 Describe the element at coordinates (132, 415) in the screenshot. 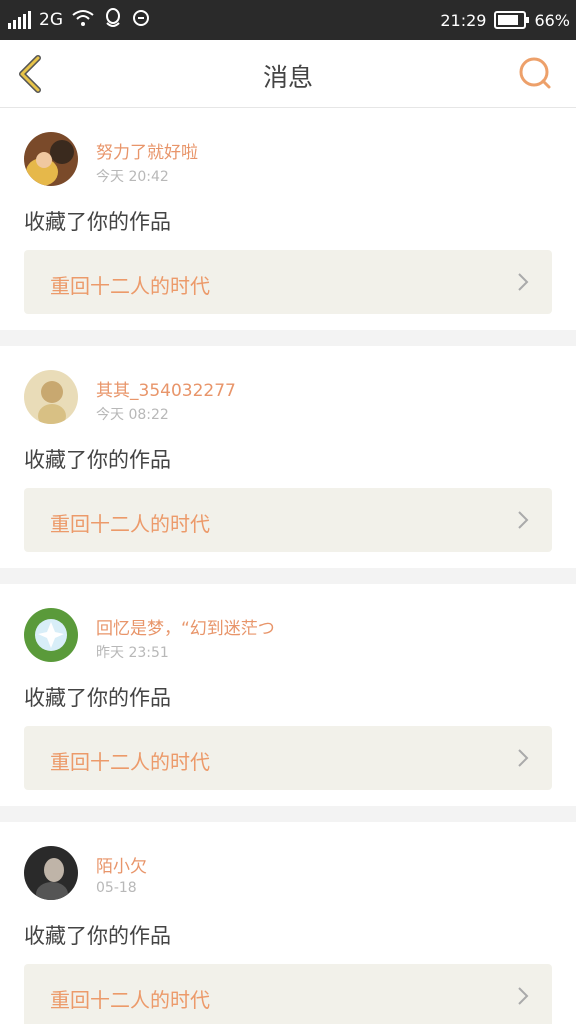

I see `message-time: 今天 08:22` at that location.